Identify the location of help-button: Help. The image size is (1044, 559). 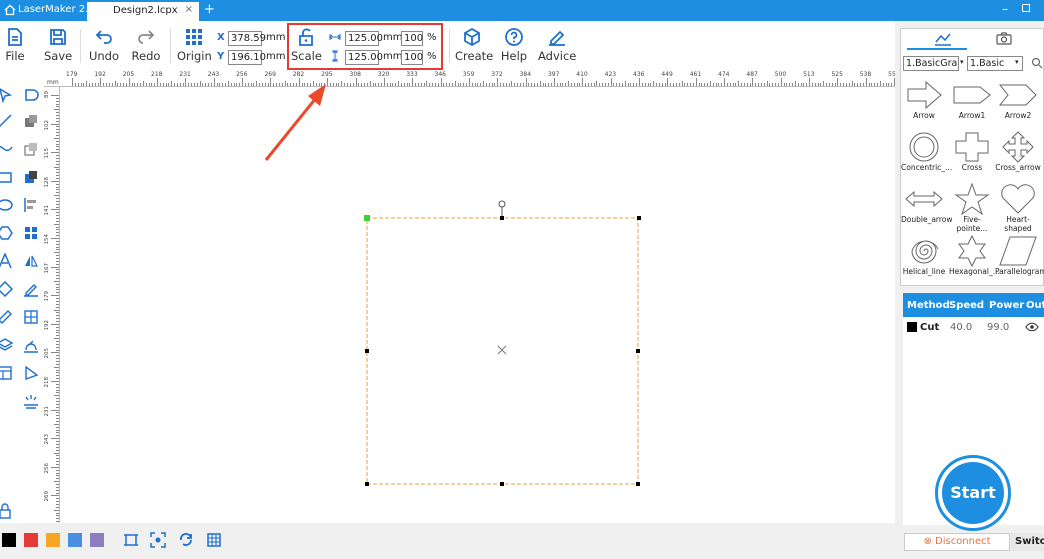
(514, 46).